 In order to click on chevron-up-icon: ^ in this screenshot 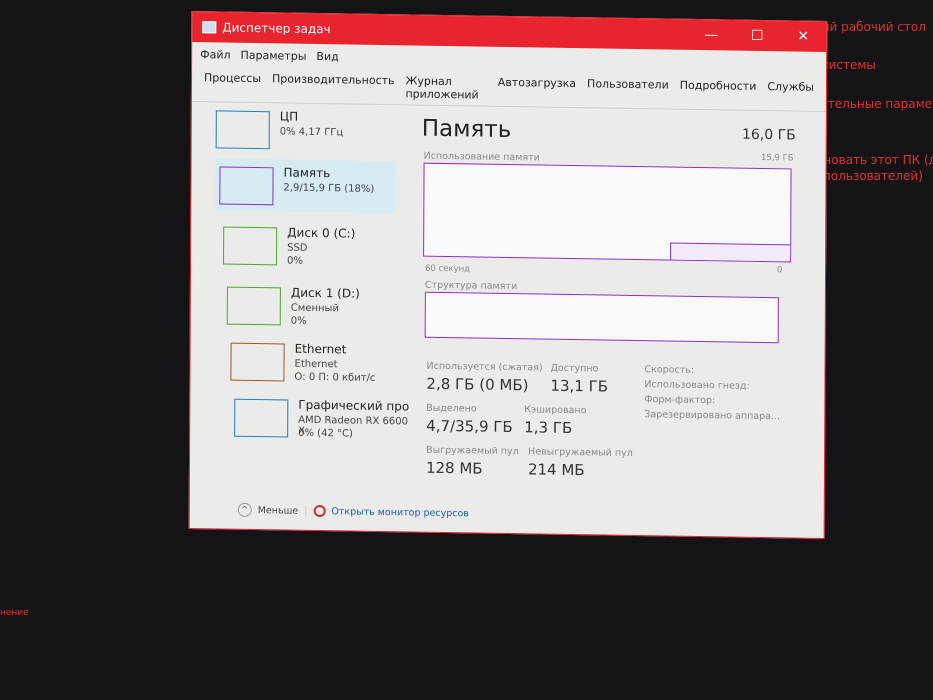, I will do `click(244, 509)`.